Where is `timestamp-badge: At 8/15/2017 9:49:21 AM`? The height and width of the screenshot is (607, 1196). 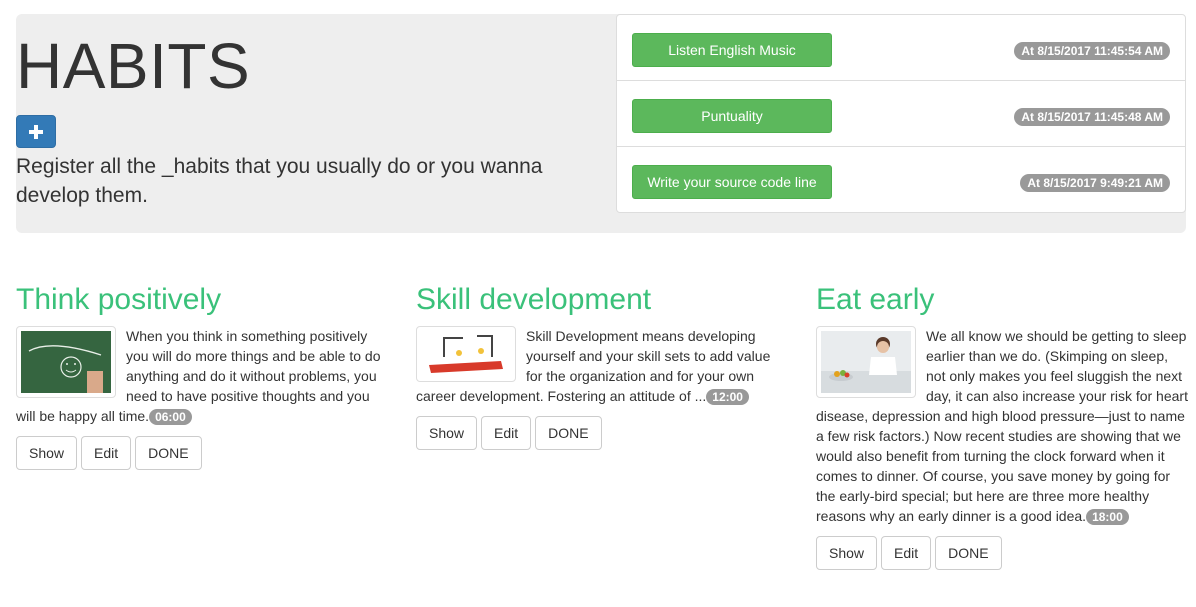 timestamp-badge: At 8/15/2017 9:49:21 AM is located at coordinates (1095, 183).